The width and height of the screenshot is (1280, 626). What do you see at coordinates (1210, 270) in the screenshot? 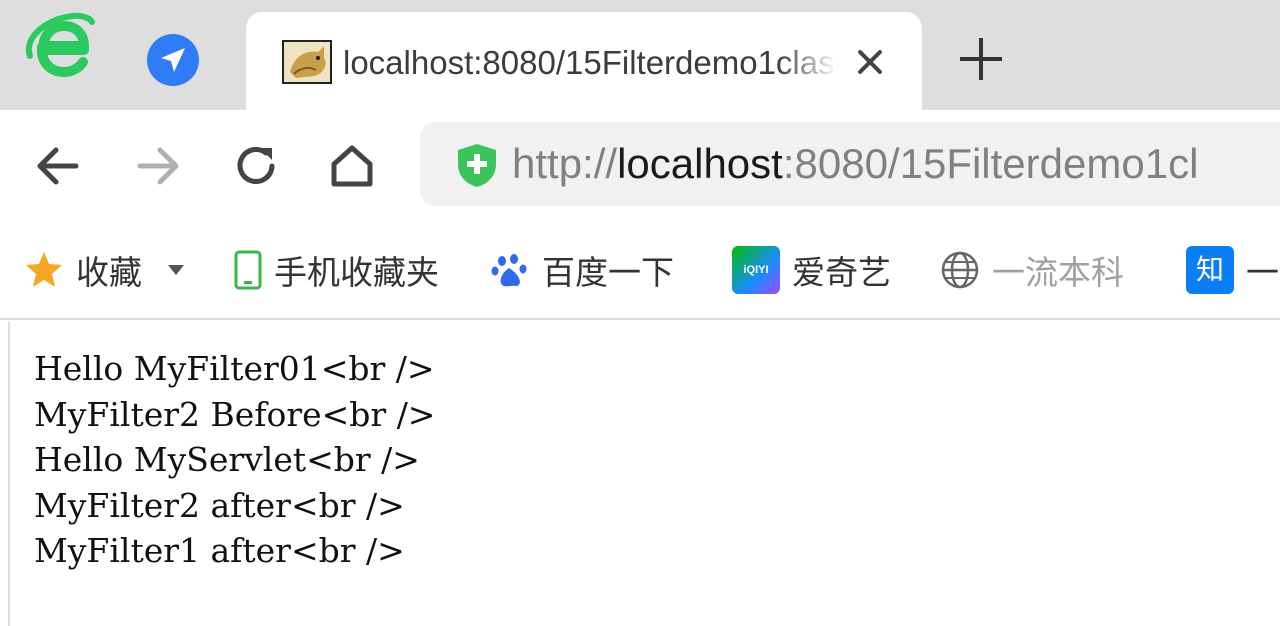
I see `zhihu-icon: 知` at bounding box center [1210, 270].